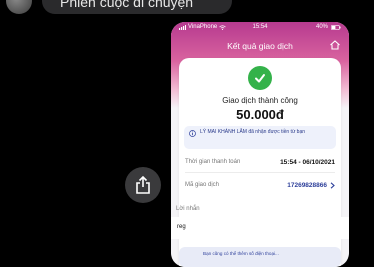 This screenshot has width=374, height=267. What do you see at coordinates (213, 162) in the screenshot?
I see `payment-time-label: Thời gian thanh toán` at bounding box center [213, 162].